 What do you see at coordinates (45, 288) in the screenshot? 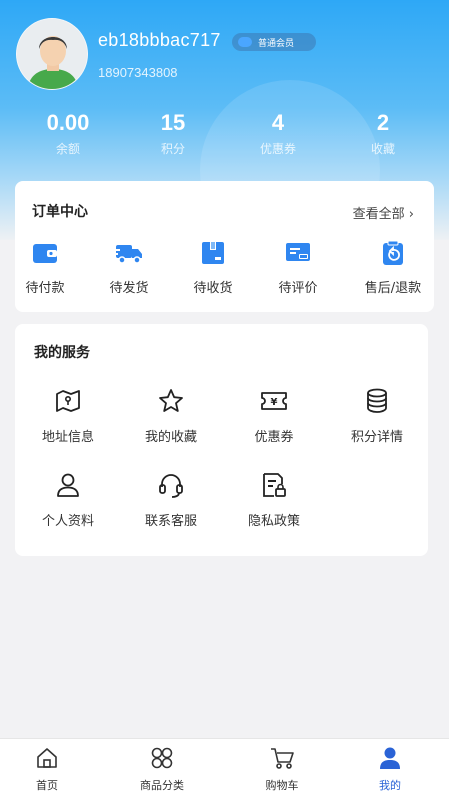
I see `order-pending-payment-label: 待付款` at bounding box center [45, 288].